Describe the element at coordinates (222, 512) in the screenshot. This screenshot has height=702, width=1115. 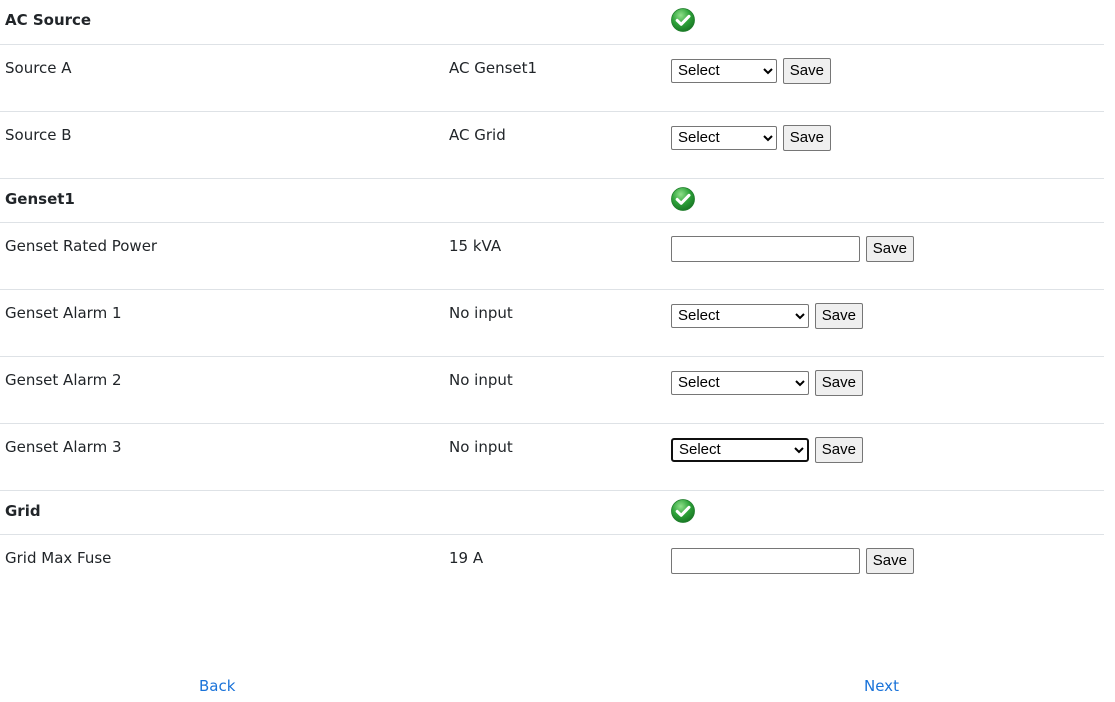
I see `section-title: Grid` at that location.